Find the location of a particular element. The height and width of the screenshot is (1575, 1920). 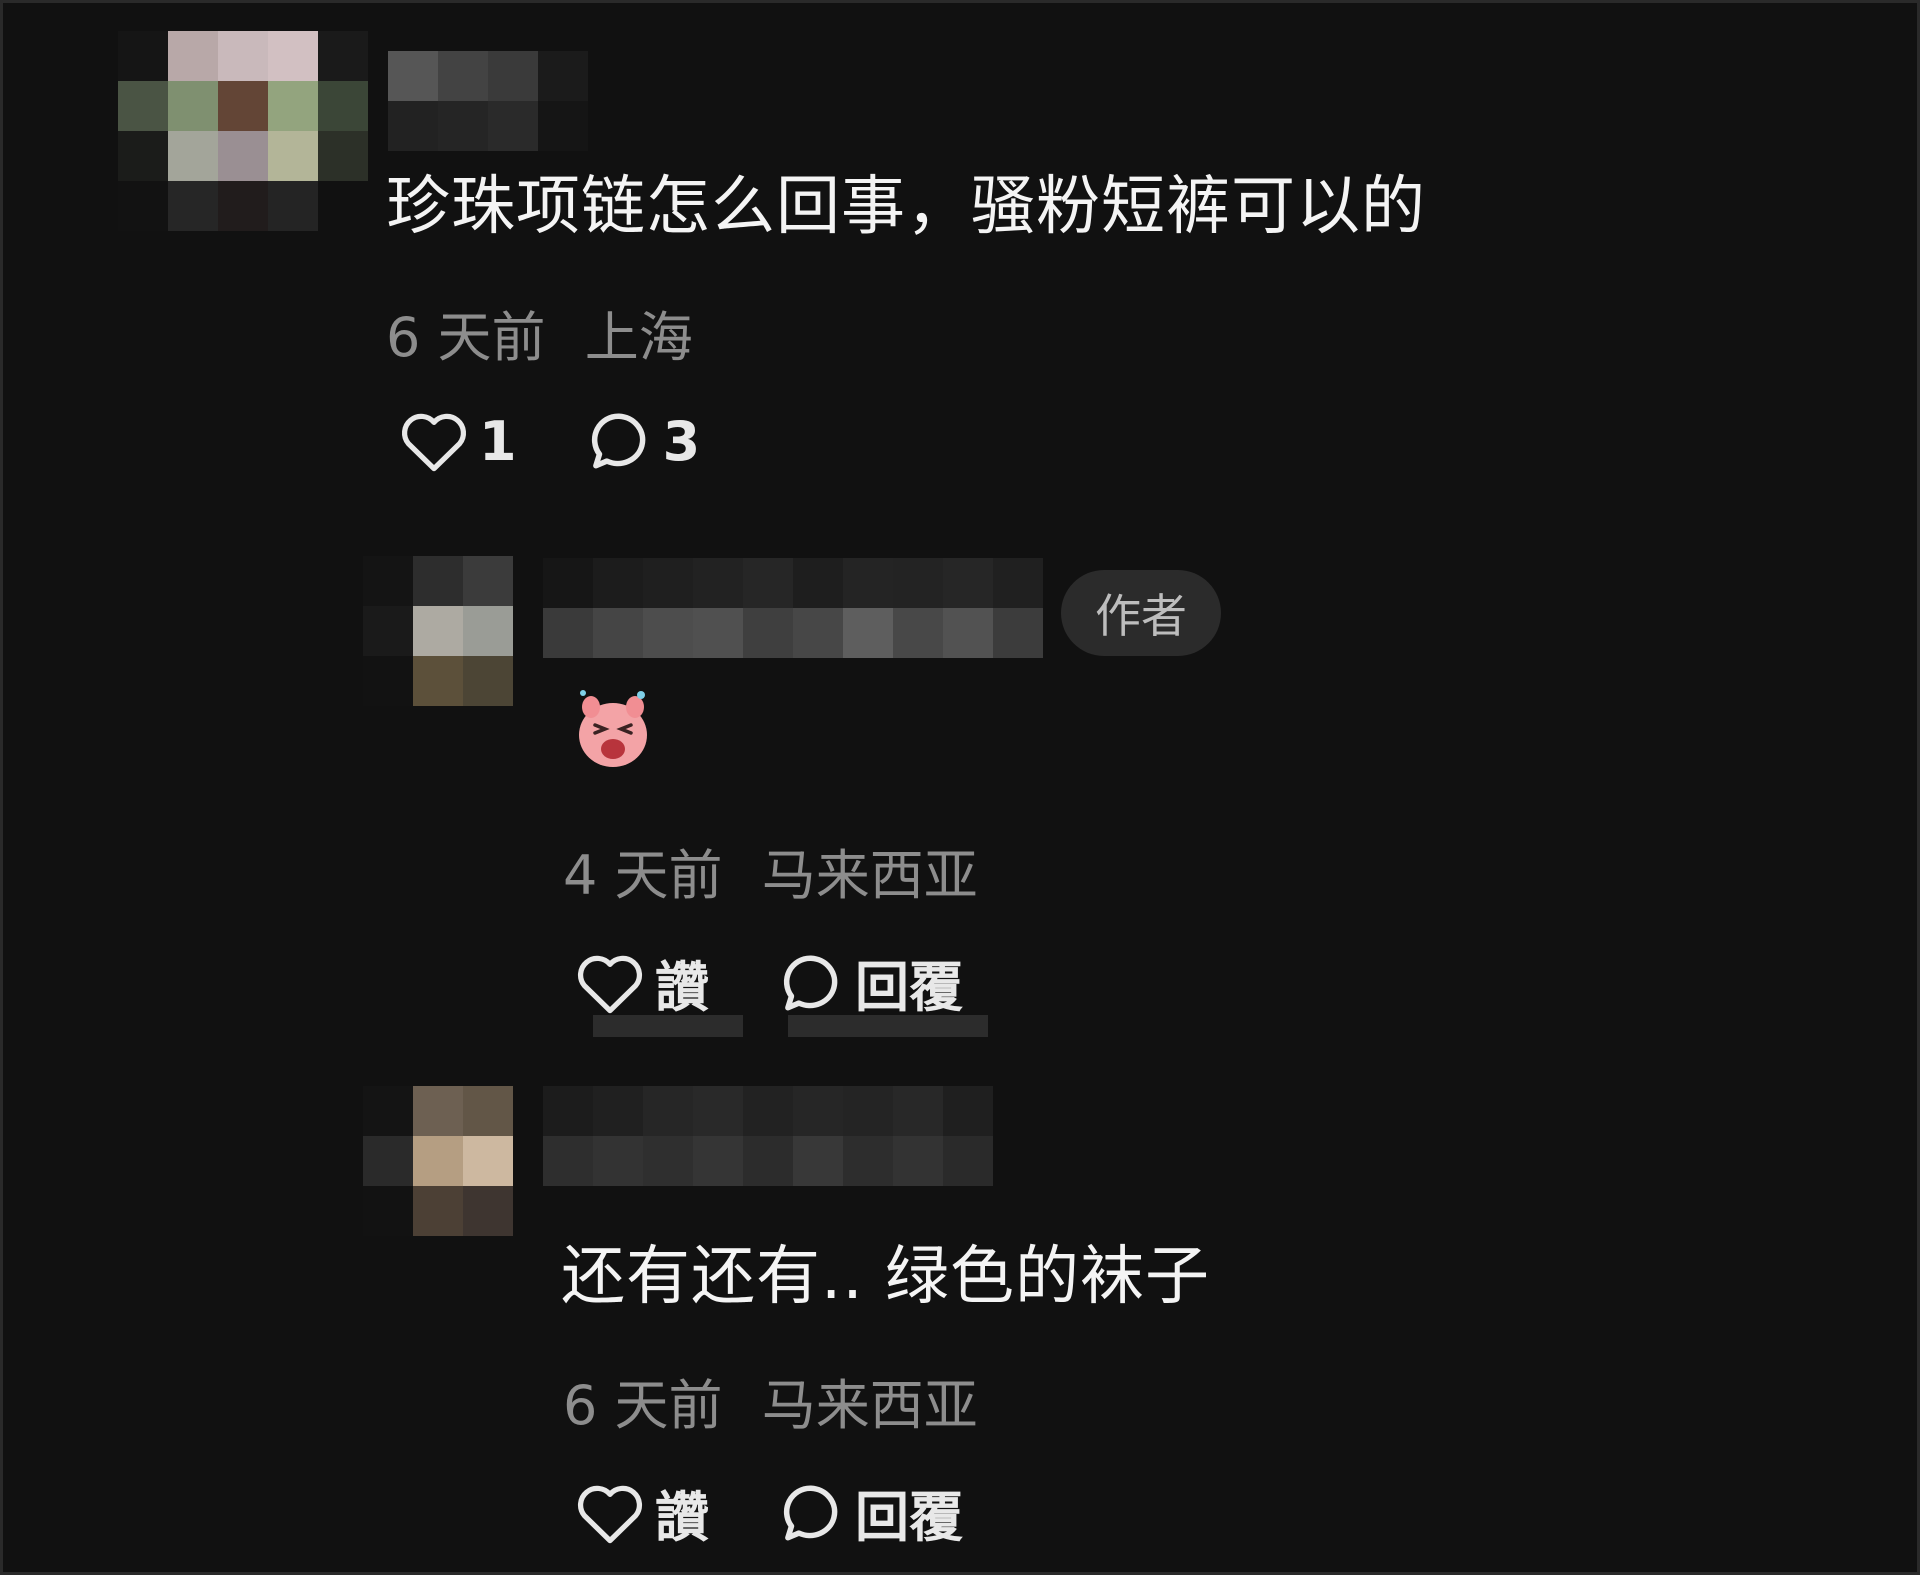

username is located at coordinates (488, 101).